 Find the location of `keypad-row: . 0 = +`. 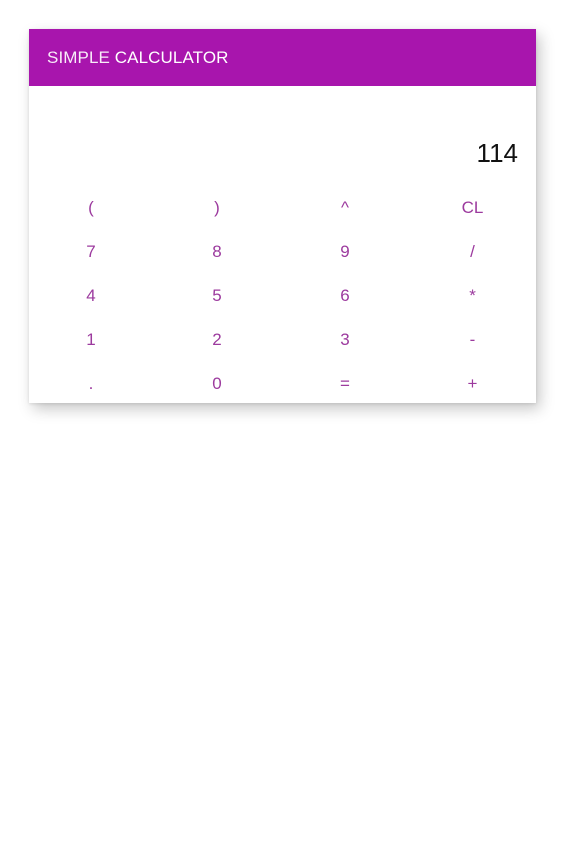

keypad-row: . 0 = + is located at coordinates (282, 384).